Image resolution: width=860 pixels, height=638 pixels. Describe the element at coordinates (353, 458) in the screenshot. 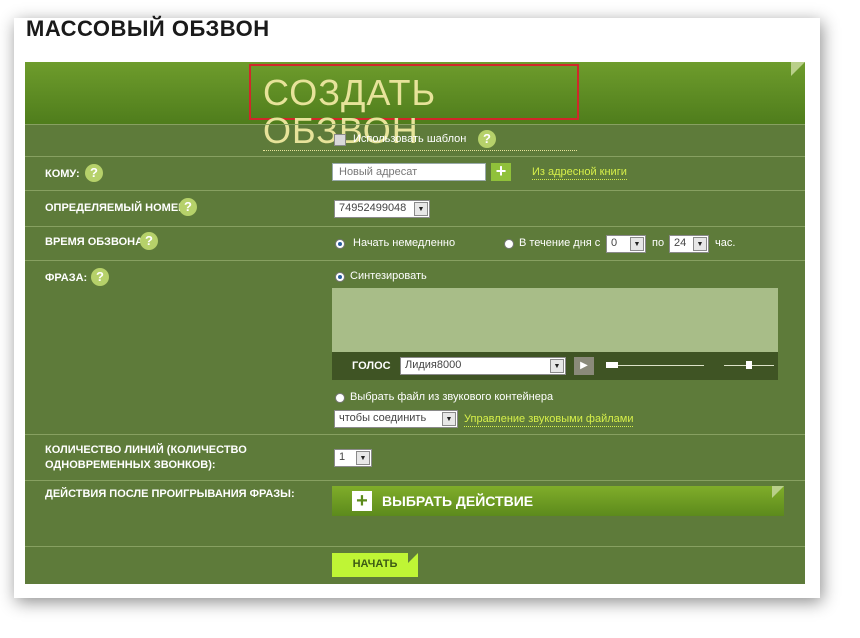

I see `lines-select: 1 ▼` at that location.